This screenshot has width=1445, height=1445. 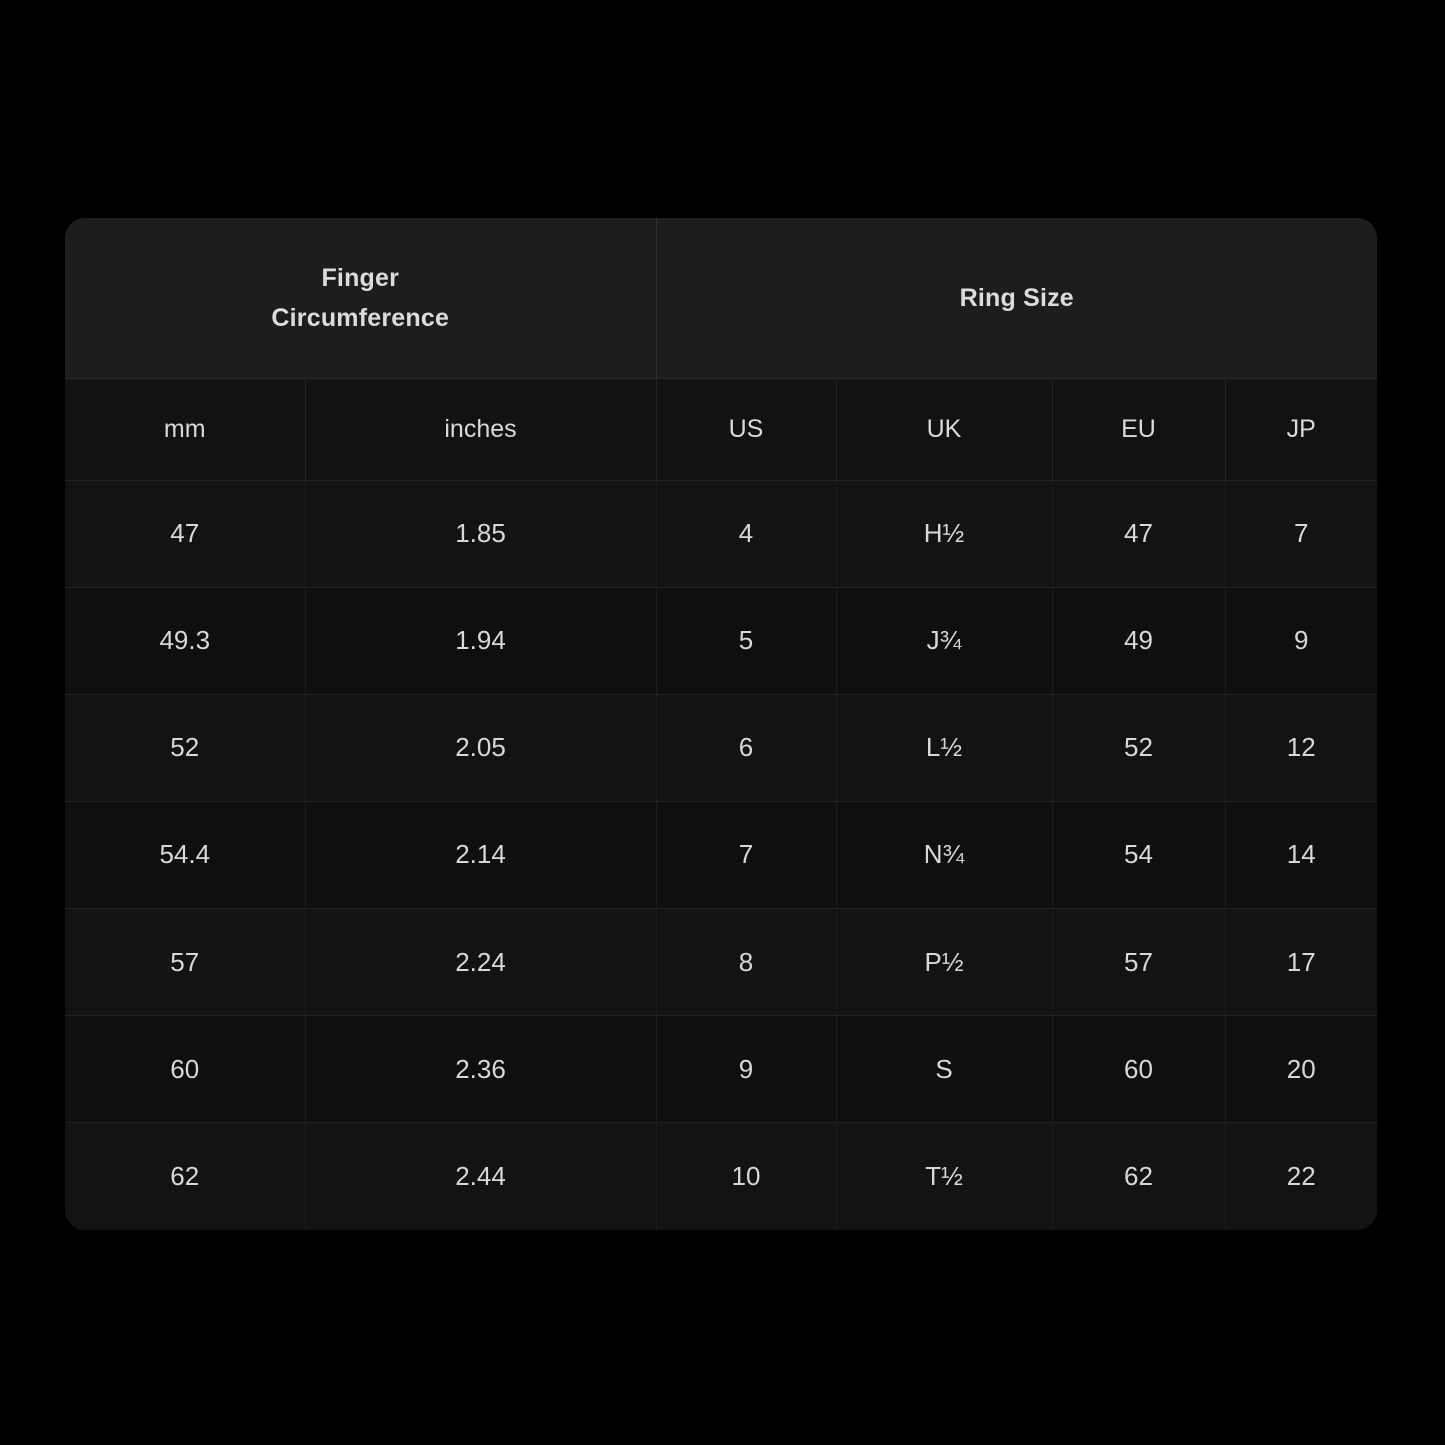 What do you see at coordinates (746, 428) in the screenshot?
I see `column-header-us: US` at bounding box center [746, 428].